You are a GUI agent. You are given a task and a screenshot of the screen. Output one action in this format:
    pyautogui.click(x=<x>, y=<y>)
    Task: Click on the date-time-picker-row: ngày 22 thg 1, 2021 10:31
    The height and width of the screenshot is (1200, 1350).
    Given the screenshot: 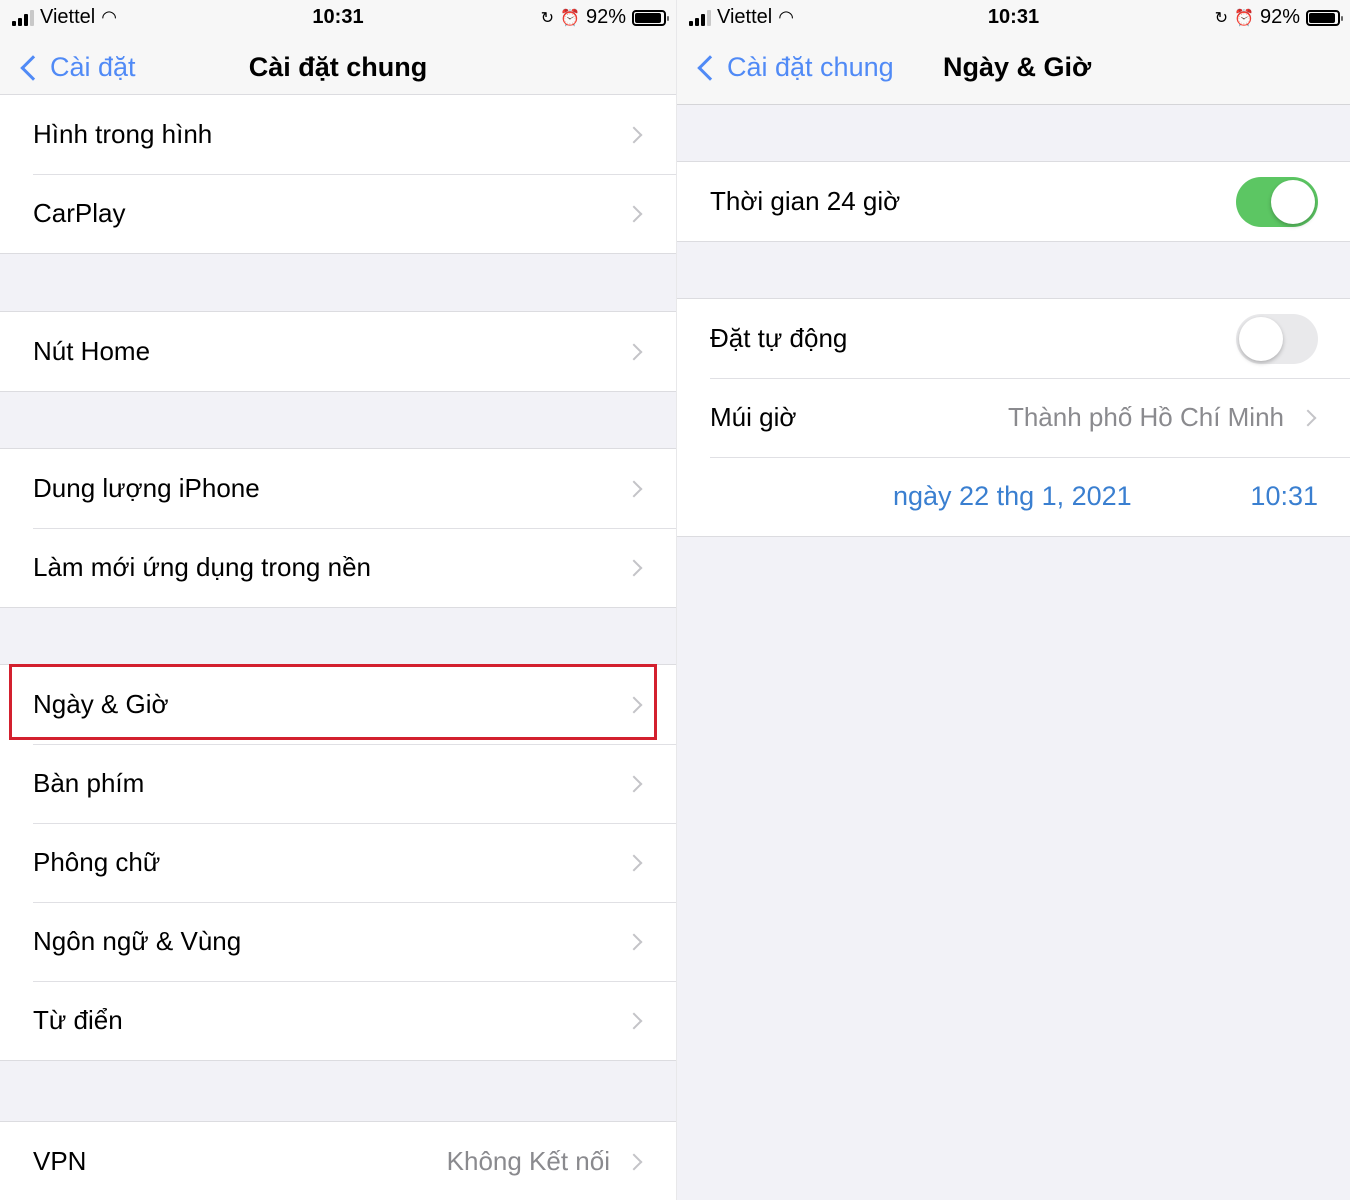 What is the action you would take?
    pyautogui.click(x=1013, y=496)
    